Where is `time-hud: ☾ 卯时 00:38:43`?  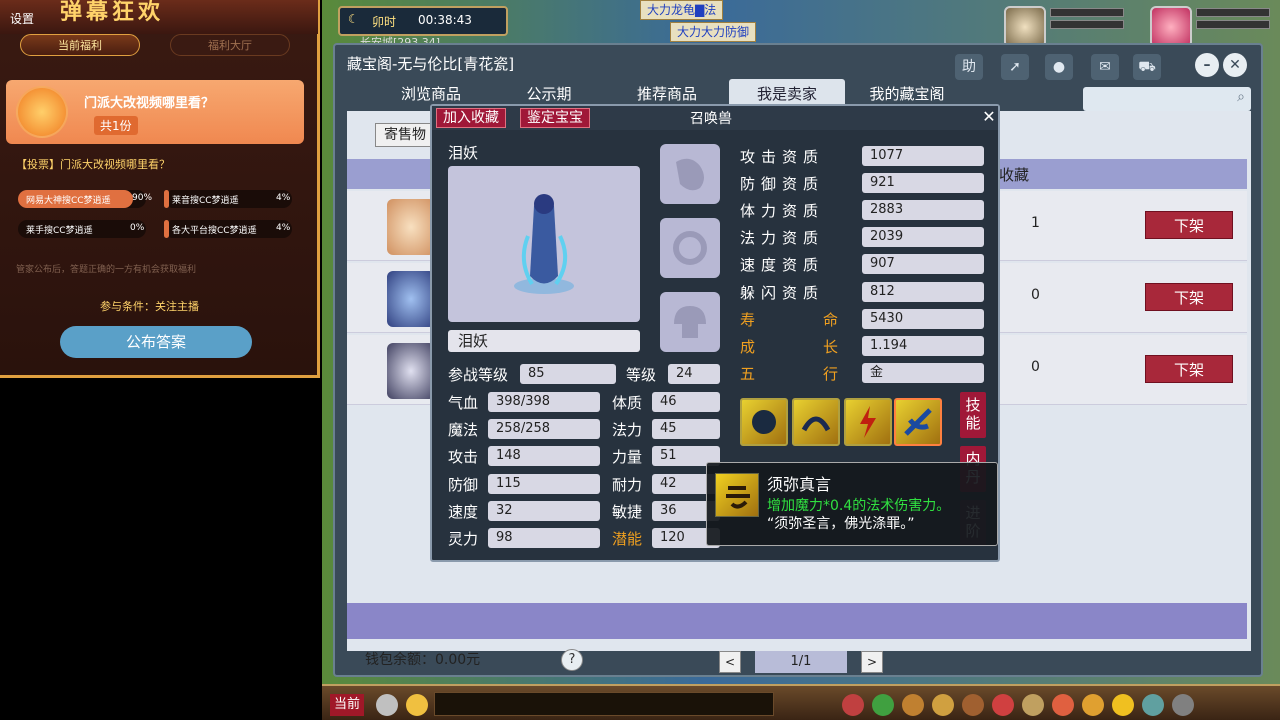
time-hud: ☾ 卯时 00:38:43 is located at coordinates (423, 21).